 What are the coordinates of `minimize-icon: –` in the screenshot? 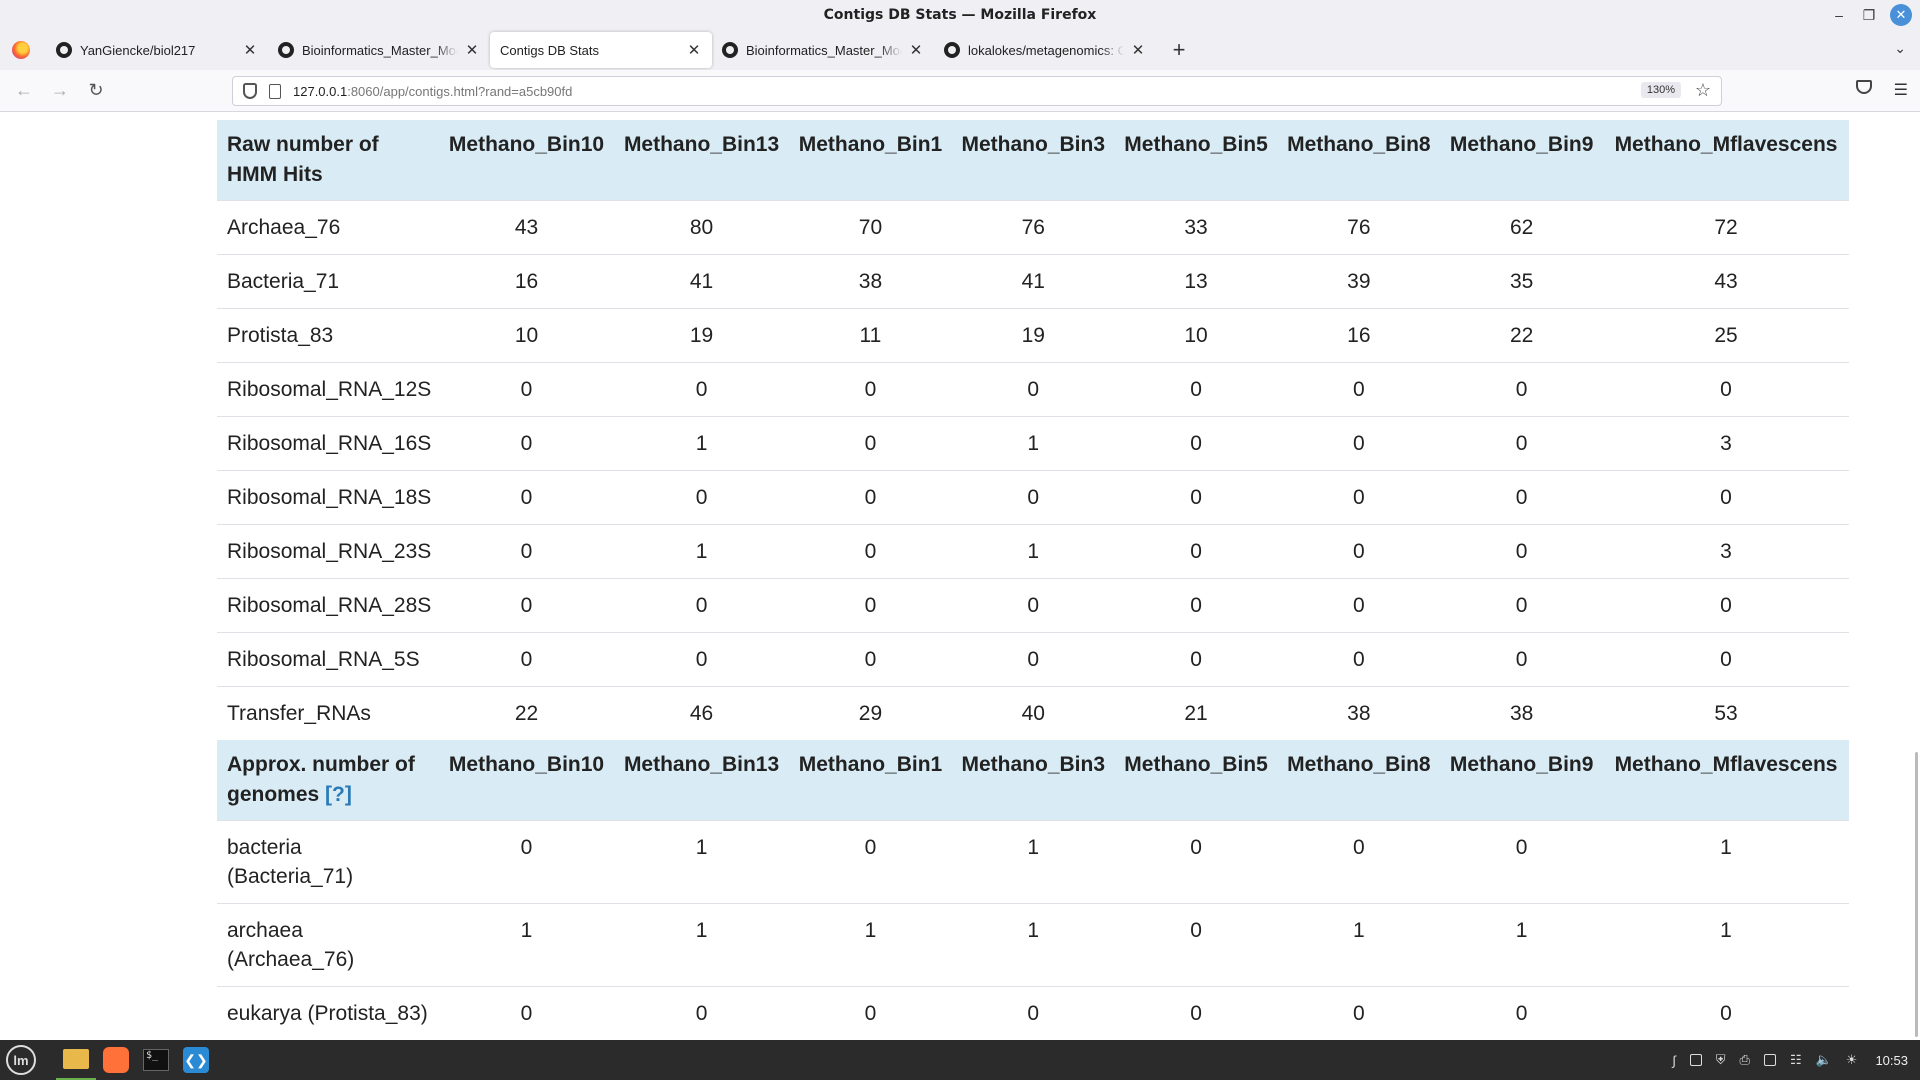 It's located at (1839, 15).